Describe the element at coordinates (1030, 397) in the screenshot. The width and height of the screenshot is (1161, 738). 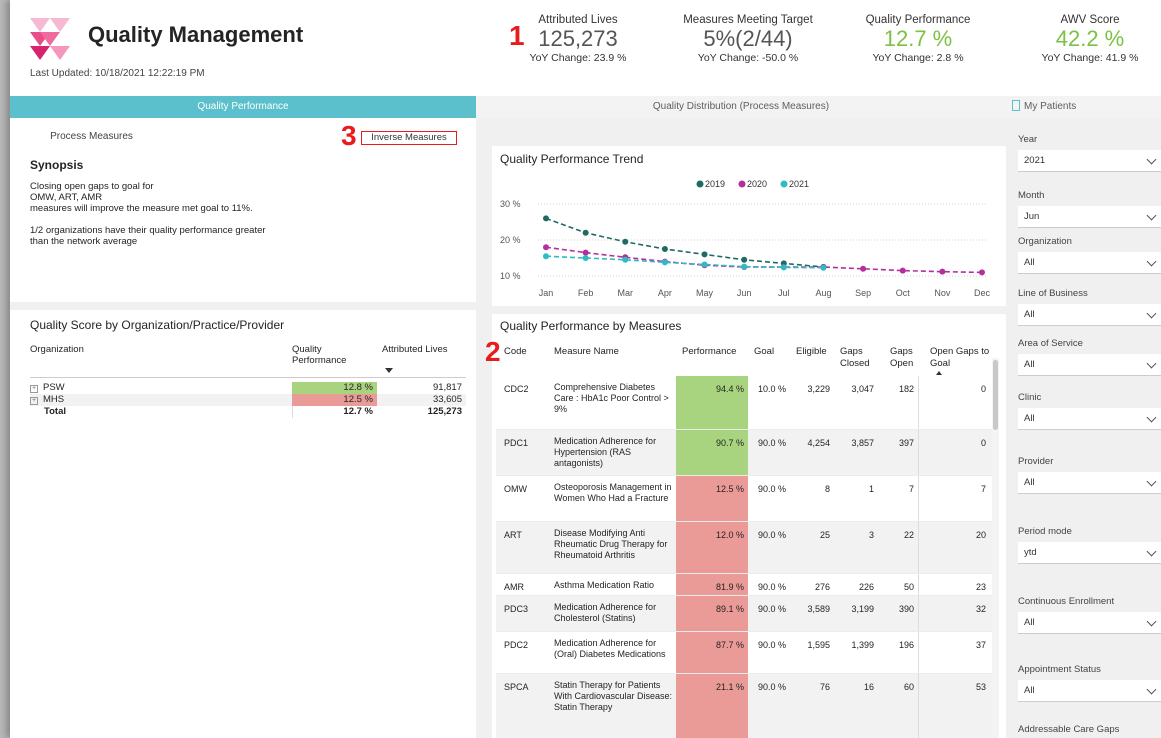
I see `slicer-label: Clinic` at that location.